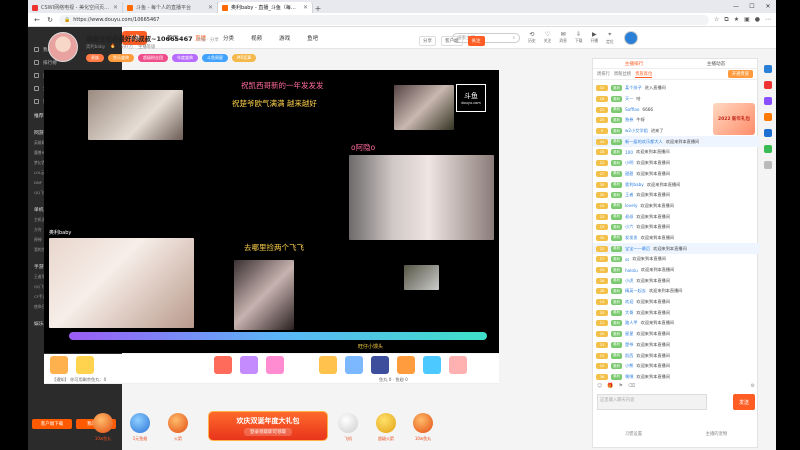 The width and height of the screenshot is (800, 450). What do you see at coordinates (635, 291) in the screenshot?
I see `chat-username: 精英一起去` at bounding box center [635, 291].